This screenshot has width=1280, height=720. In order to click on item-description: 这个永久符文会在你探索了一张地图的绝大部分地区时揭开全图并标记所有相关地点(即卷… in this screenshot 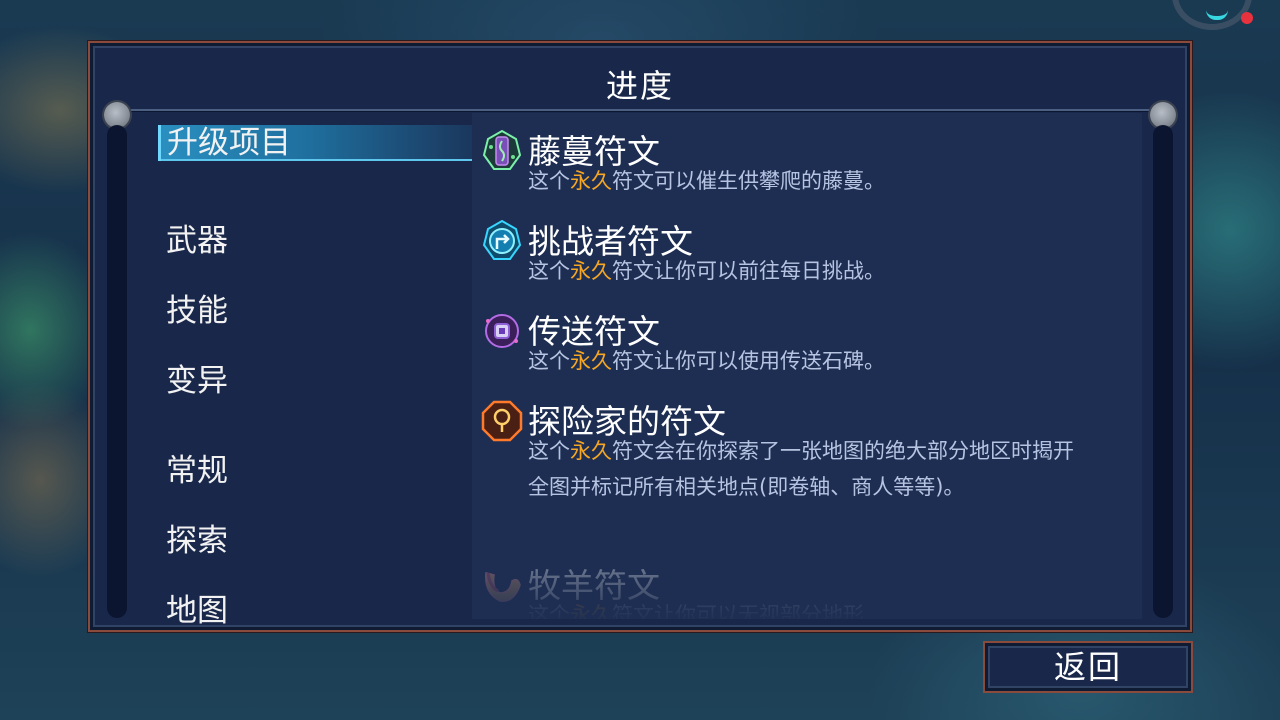, I will do `click(801, 469)`.